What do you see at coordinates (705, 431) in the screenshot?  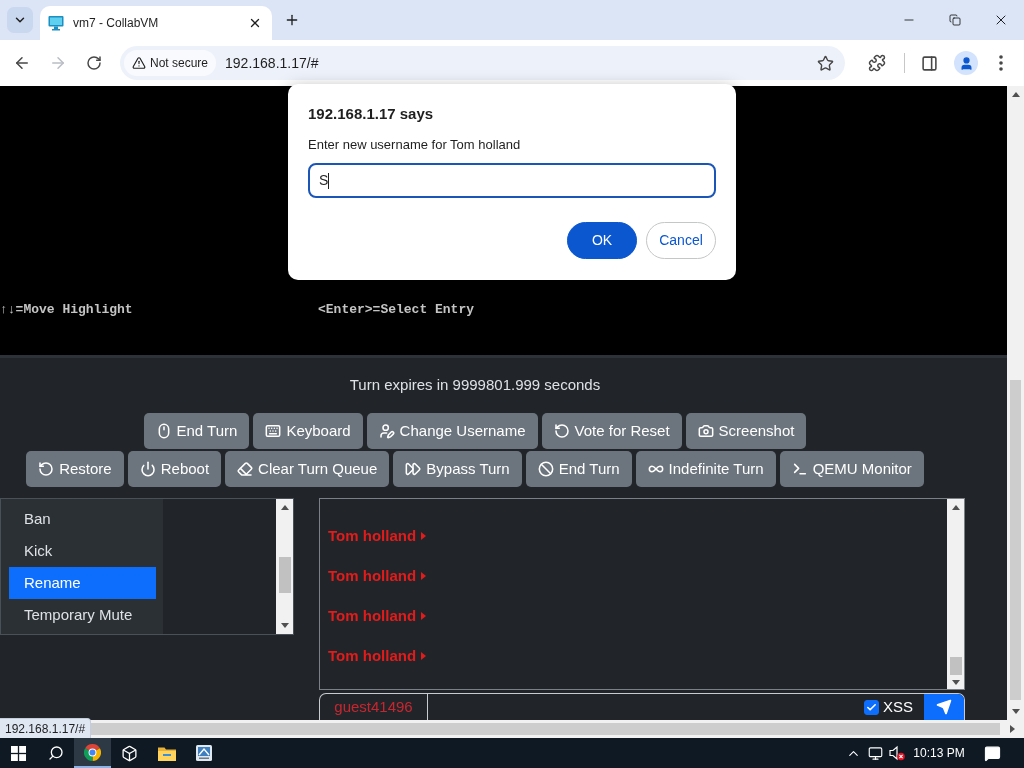 I see `camera-icon` at bounding box center [705, 431].